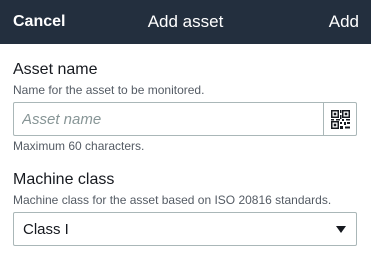 This screenshot has height=259, width=371. What do you see at coordinates (169, 119) in the screenshot?
I see `asset-name-input` at bounding box center [169, 119].